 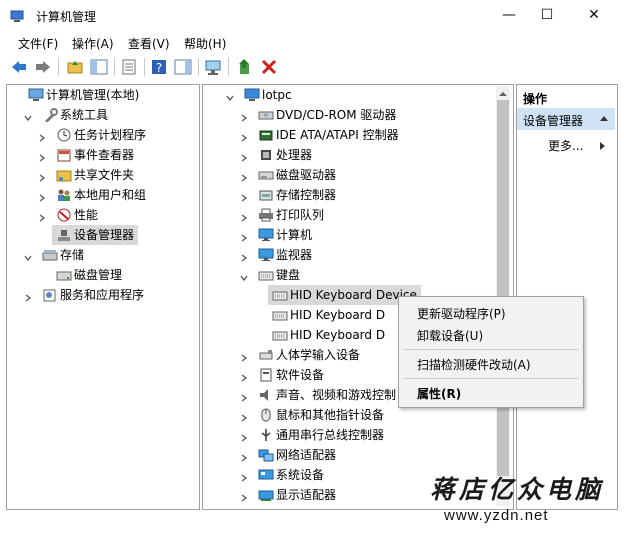 I want to click on actions-header: 操作, so click(x=566, y=97).